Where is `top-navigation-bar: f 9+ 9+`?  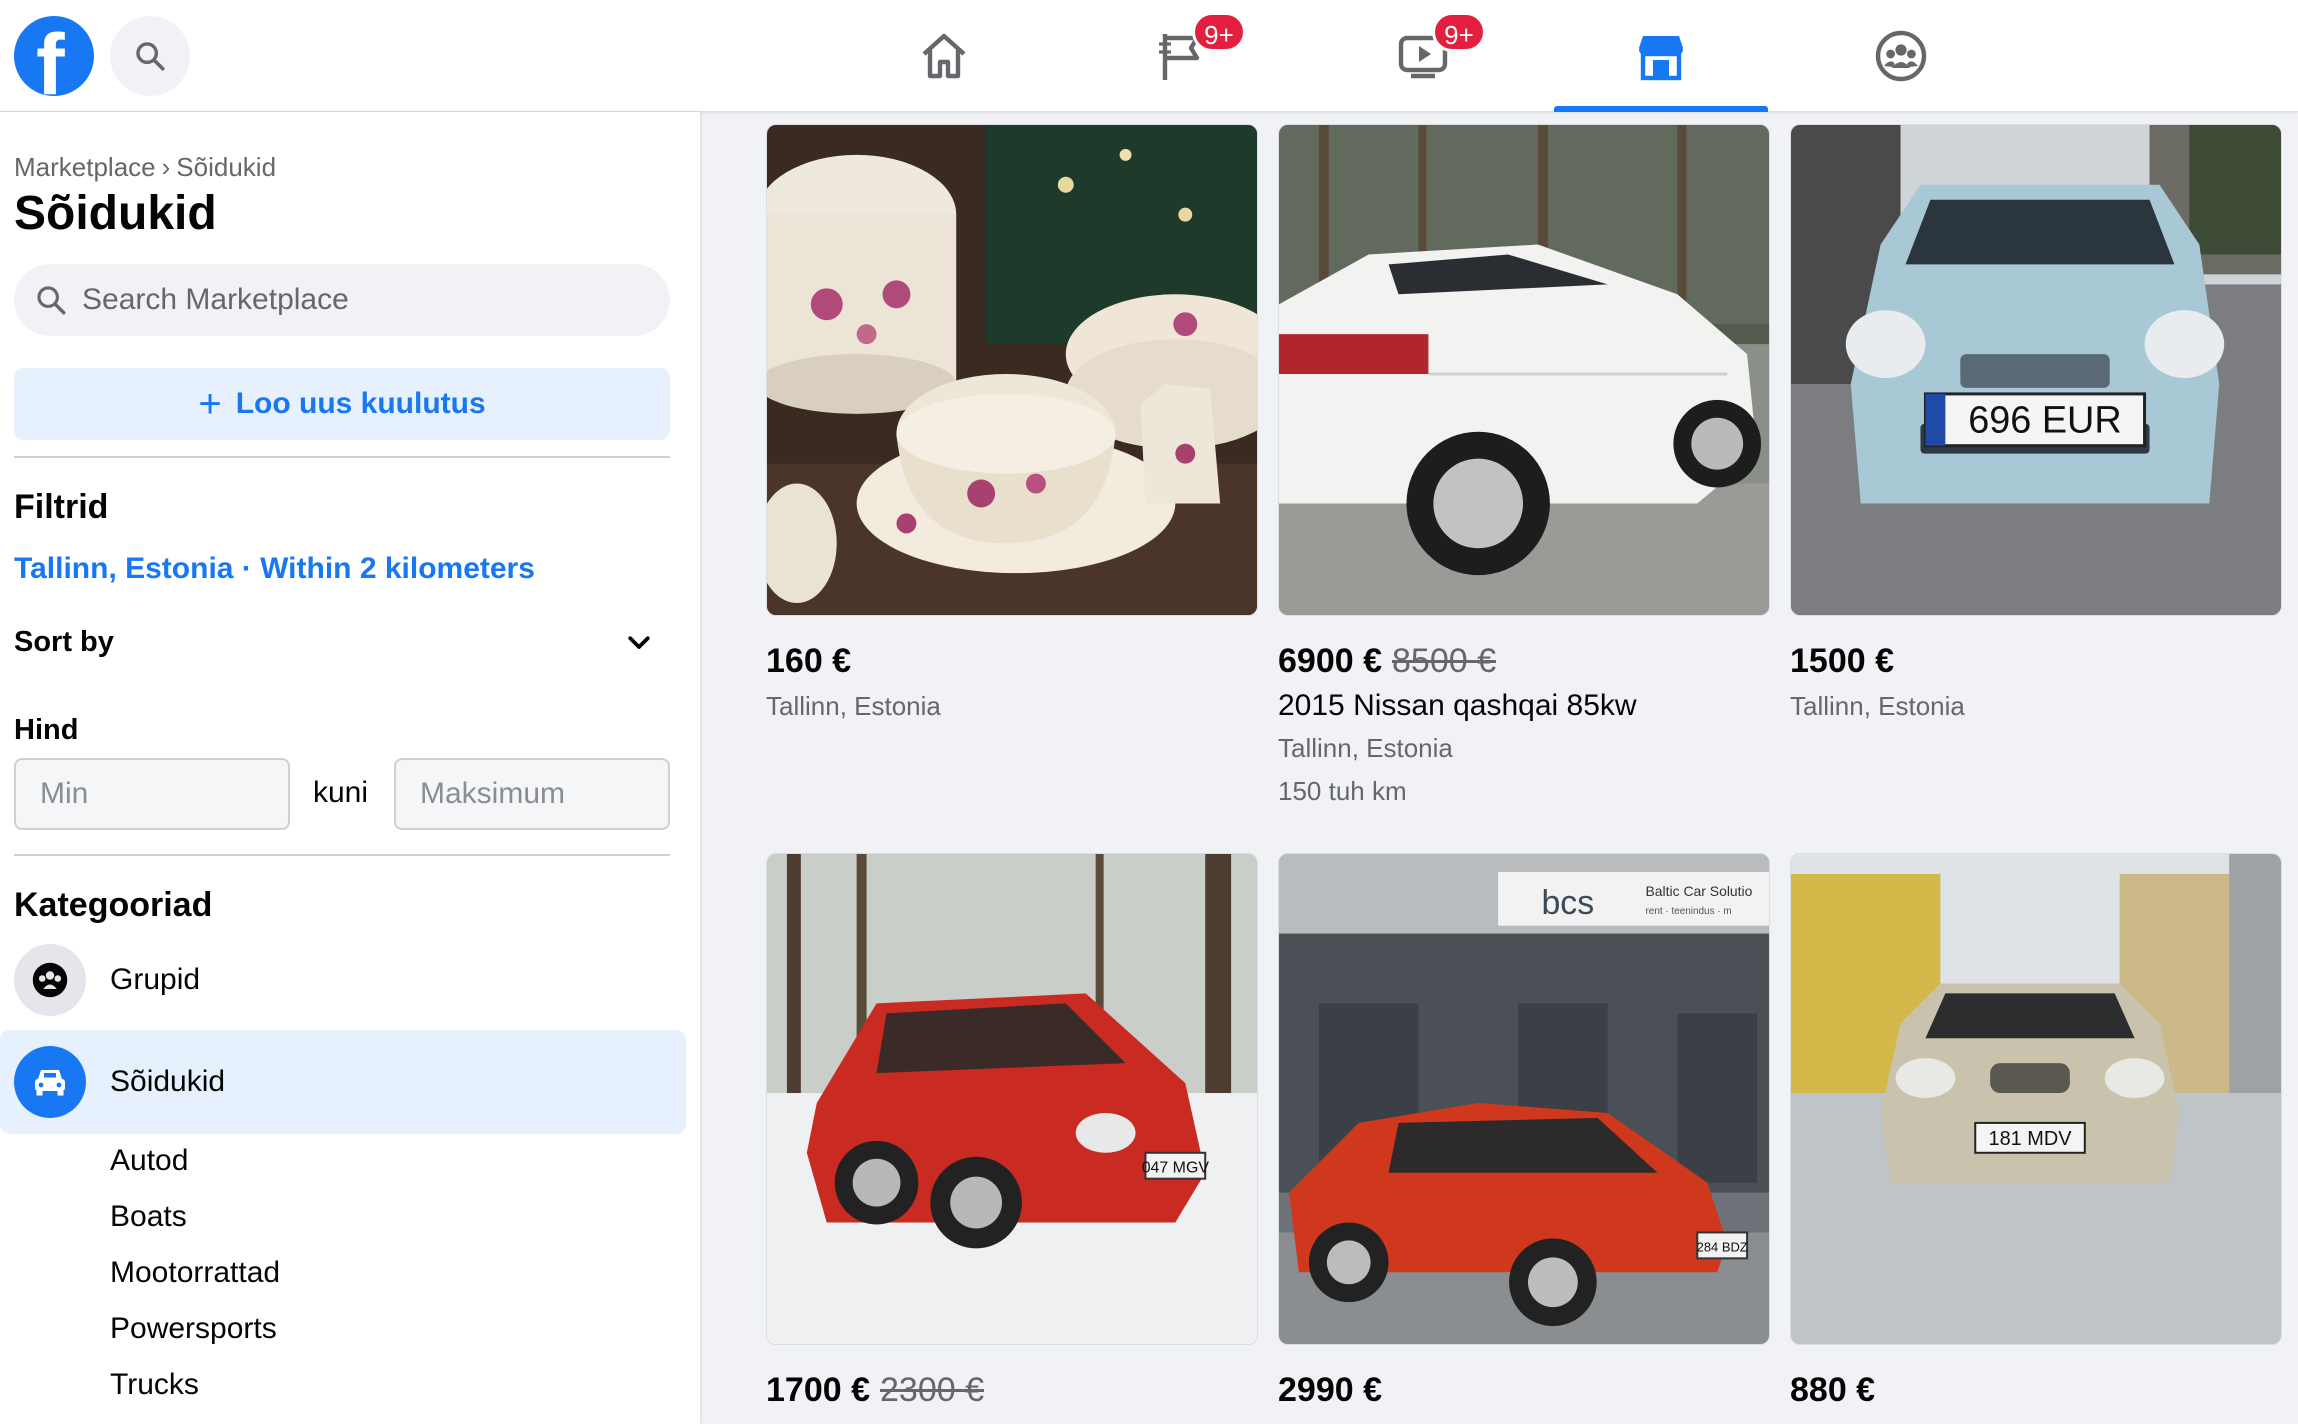 top-navigation-bar: f 9+ 9+ is located at coordinates (1149, 56).